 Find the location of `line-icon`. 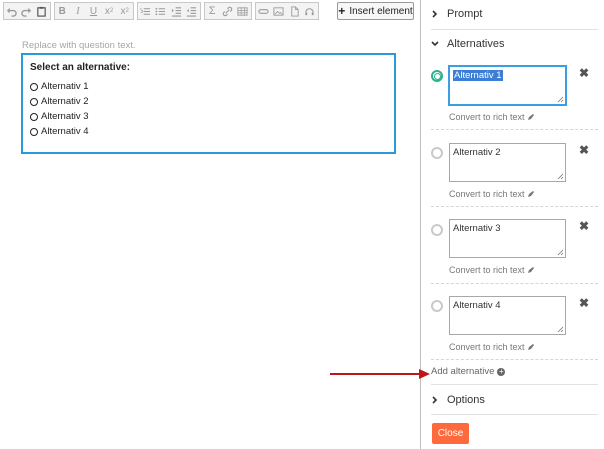

line-icon is located at coordinates (264, 11).